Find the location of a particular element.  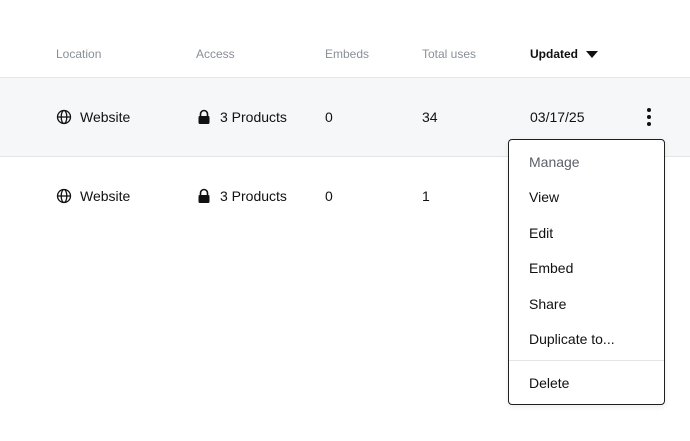

menu-item-view: View is located at coordinates (544, 197).